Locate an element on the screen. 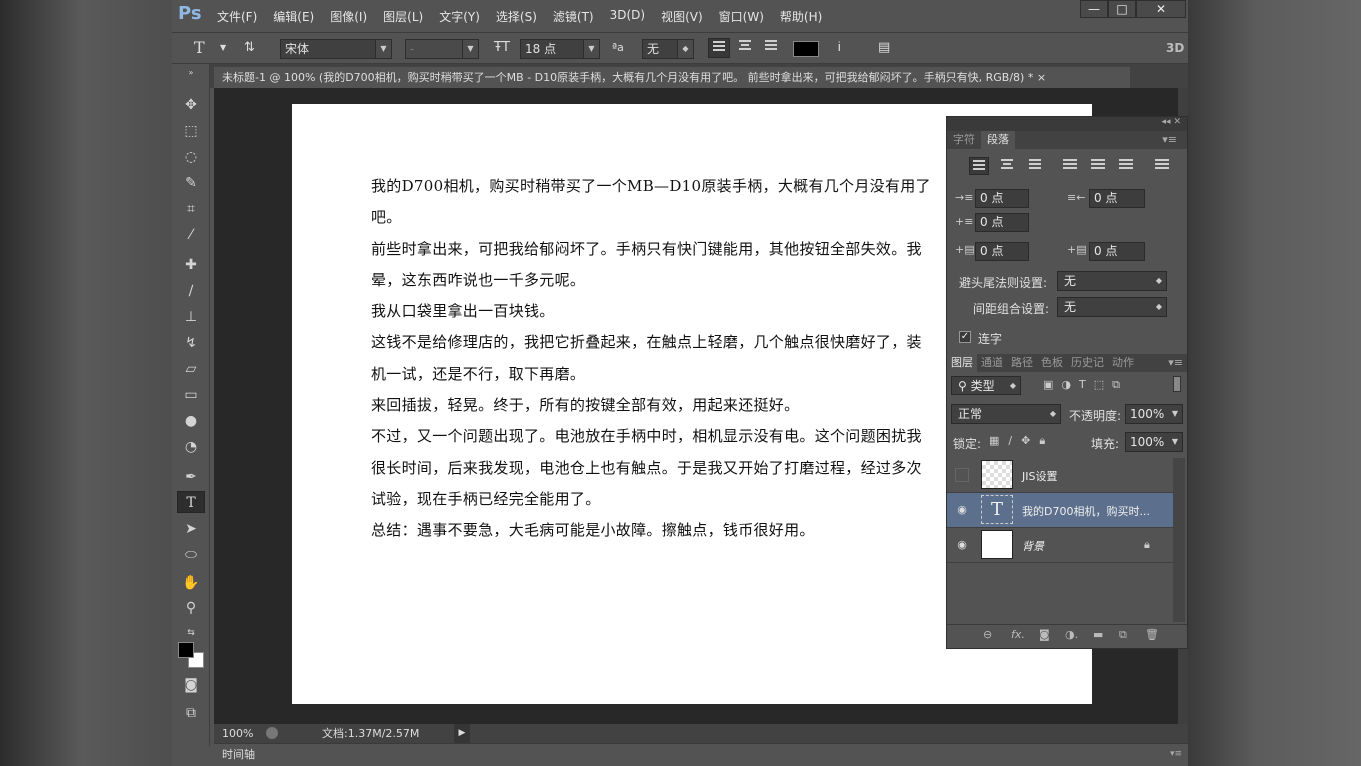 The height and width of the screenshot is (766, 1361). kinsoku-select: 无 ◆ is located at coordinates (1112, 281).